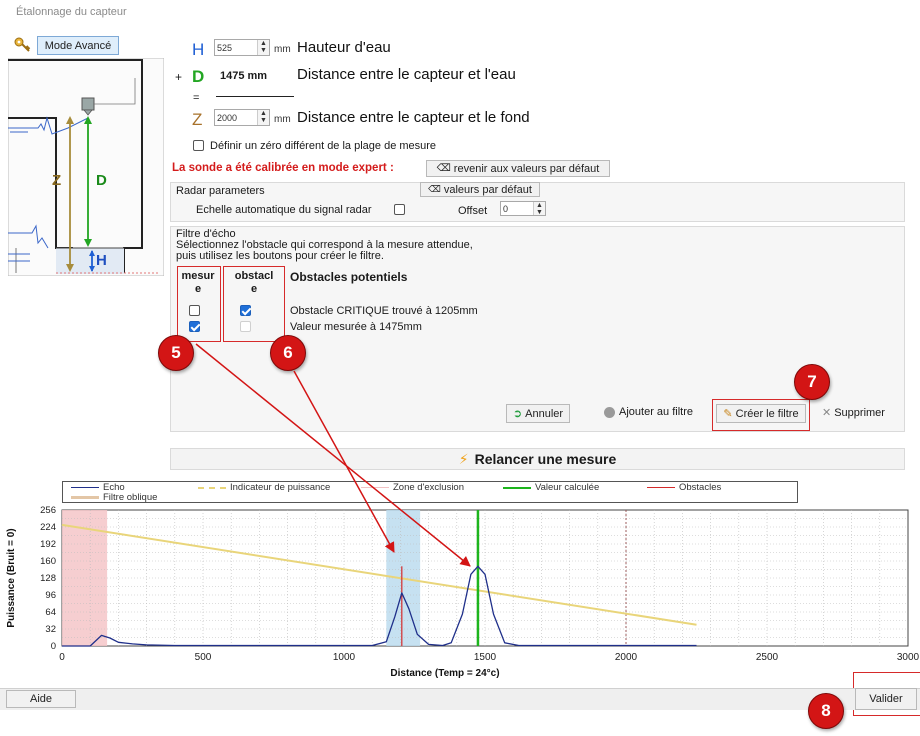 This screenshot has width=920, height=736. Describe the element at coordinates (220, 191) in the screenshot. I see `radar-title: Radar parameters` at that location.